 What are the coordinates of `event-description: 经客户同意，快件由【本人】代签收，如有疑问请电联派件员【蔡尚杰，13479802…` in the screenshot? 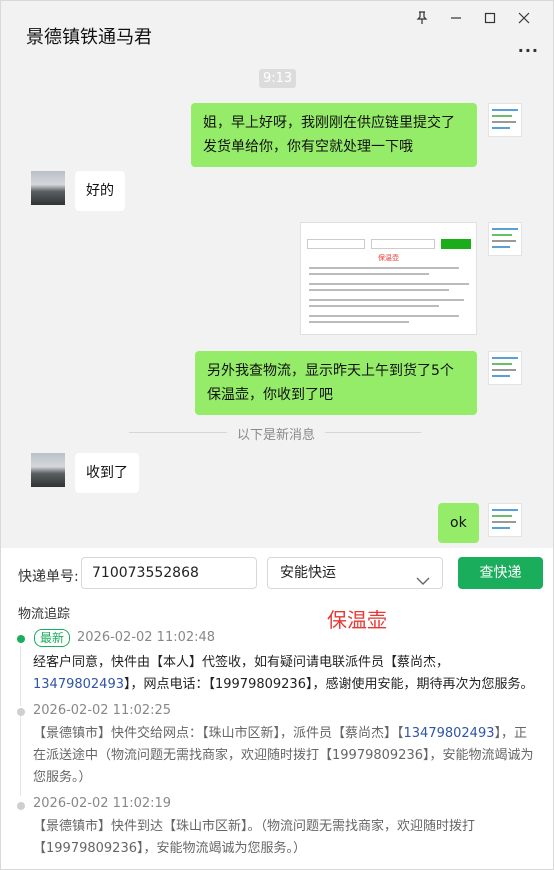 It's located at (283, 673).